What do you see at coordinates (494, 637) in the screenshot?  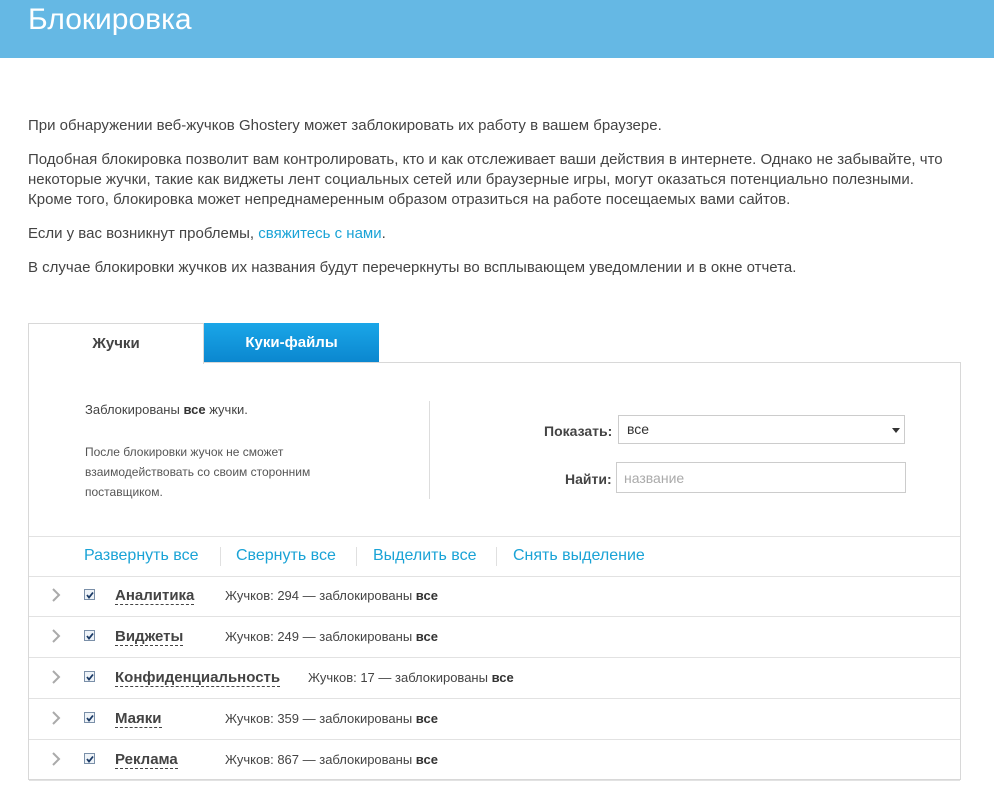 I see `category-row: Виджеты Жучков: 249 — заблокированы все` at bounding box center [494, 637].